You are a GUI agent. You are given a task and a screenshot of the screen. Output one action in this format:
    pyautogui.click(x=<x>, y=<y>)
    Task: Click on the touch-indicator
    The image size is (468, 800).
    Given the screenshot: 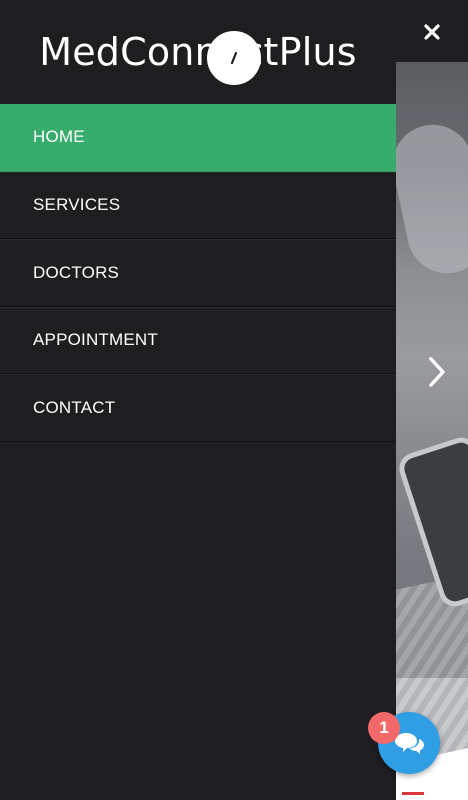 What is the action you would take?
    pyautogui.click(x=234, y=58)
    